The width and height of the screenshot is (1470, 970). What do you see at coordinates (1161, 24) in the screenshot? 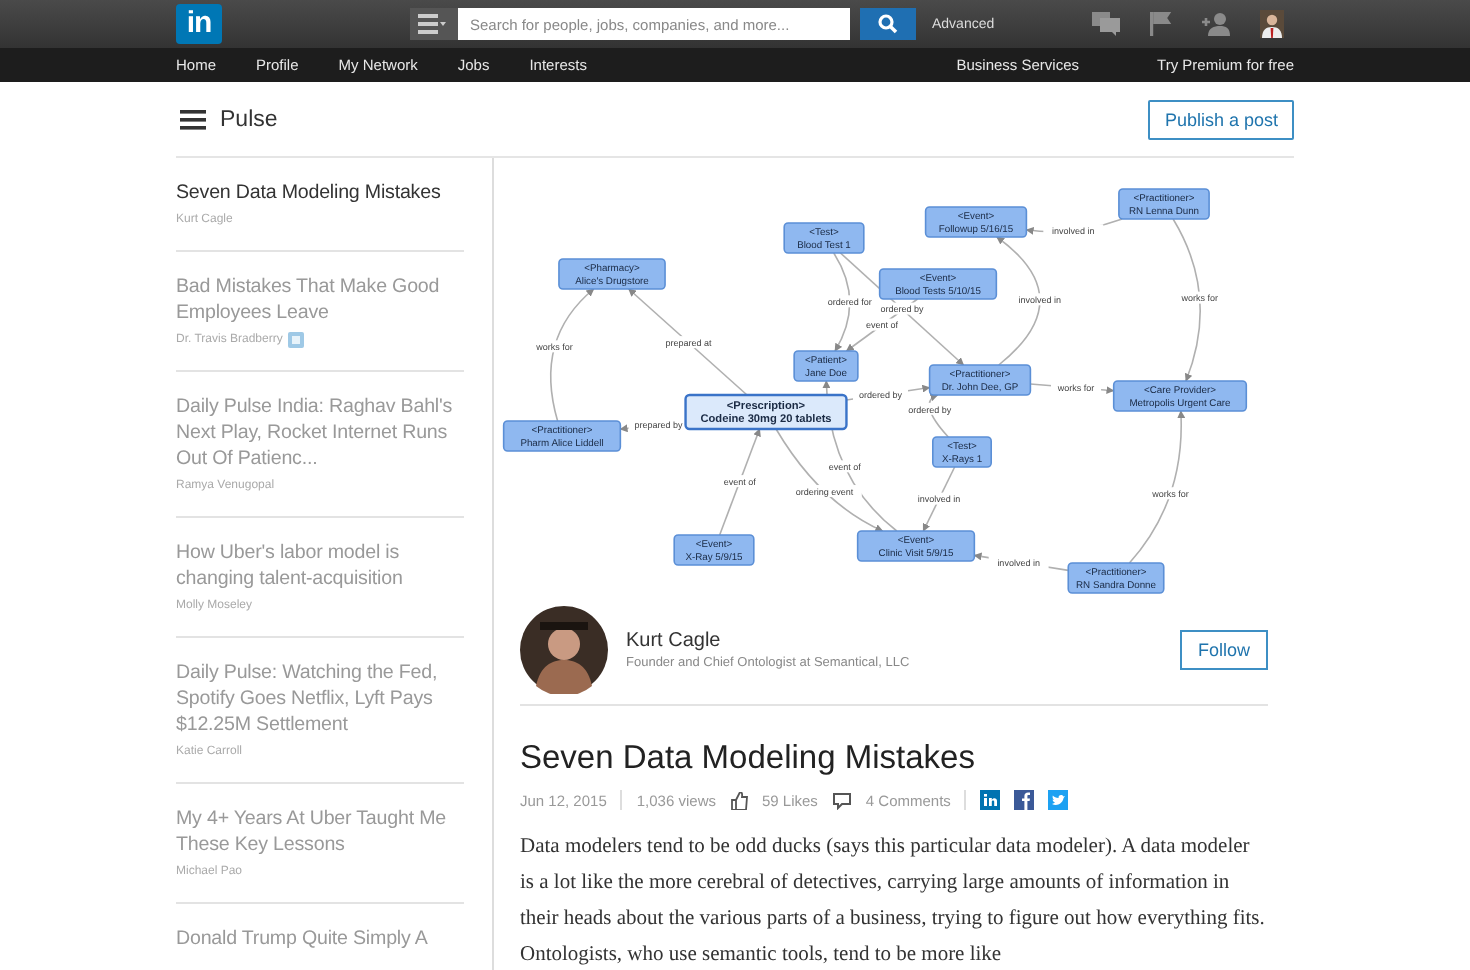
I see `flag-icon` at bounding box center [1161, 24].